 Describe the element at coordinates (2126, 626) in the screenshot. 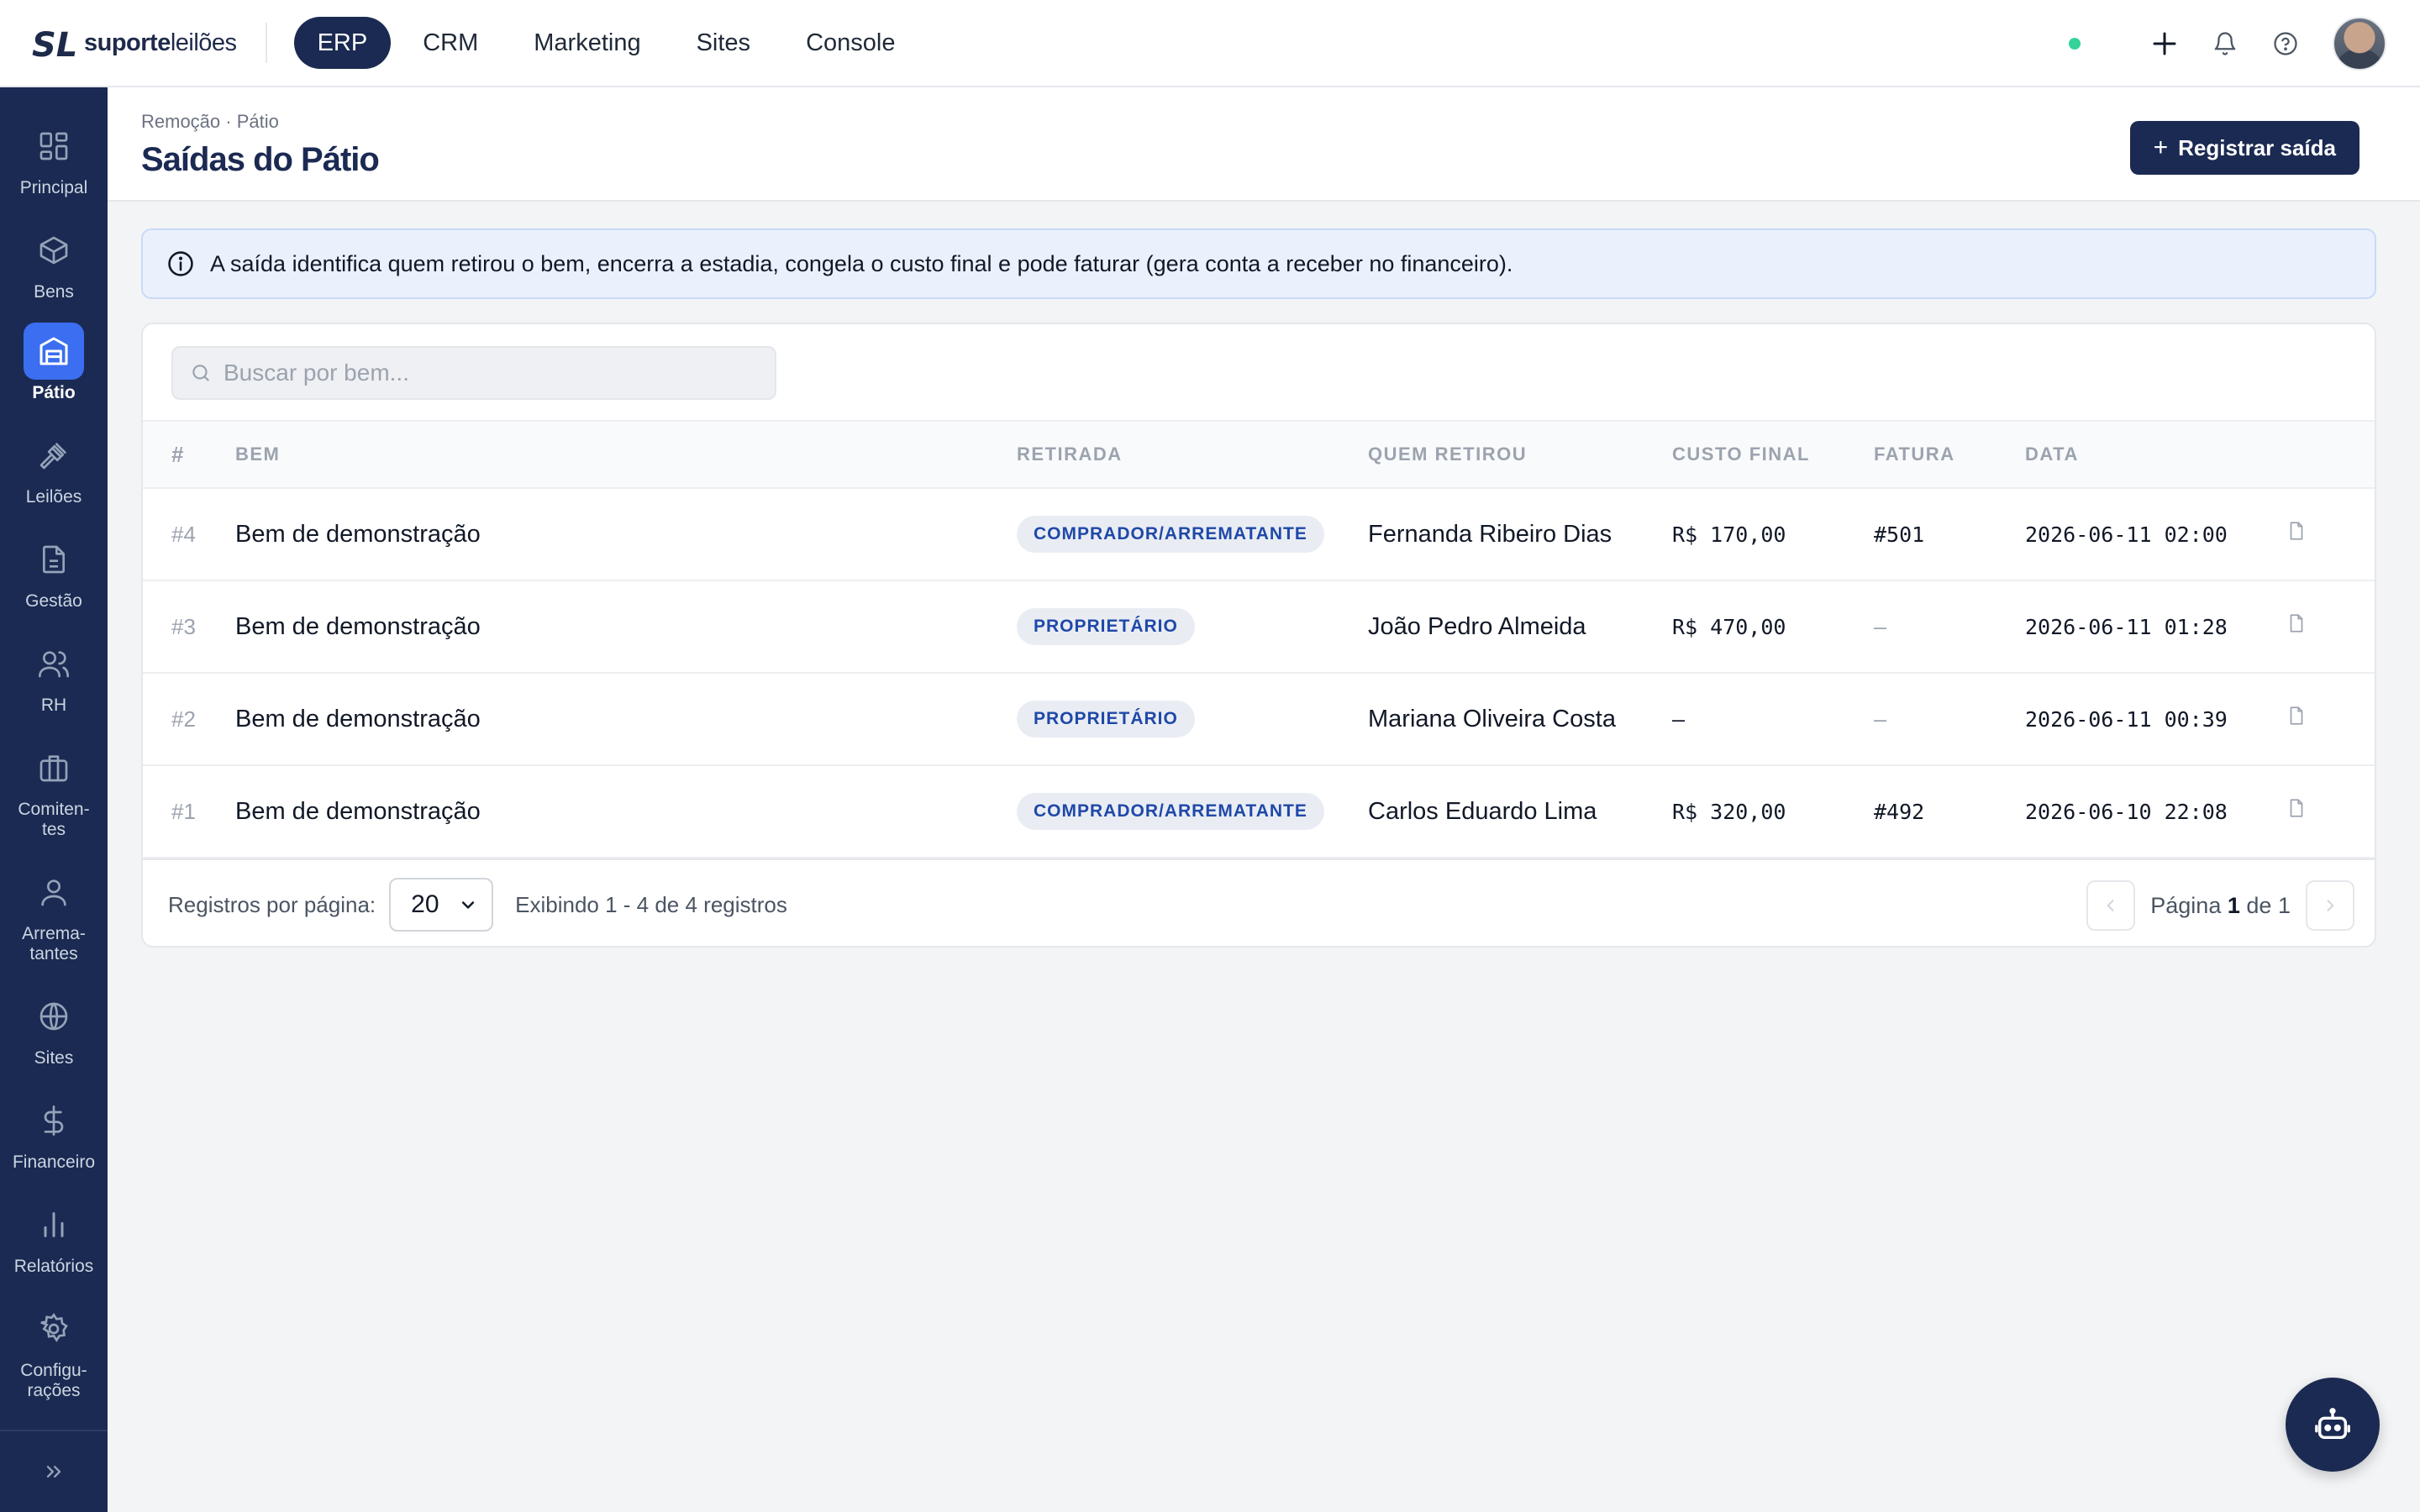

I see `row-data: 2026-06-11 01:28` at that location.